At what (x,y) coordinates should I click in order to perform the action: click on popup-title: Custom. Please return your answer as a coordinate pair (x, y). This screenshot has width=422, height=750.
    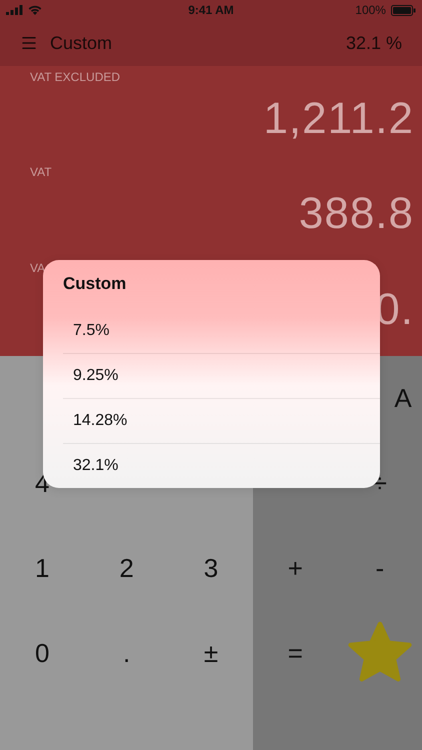
    Looking at the image, I should click on (95, 284).